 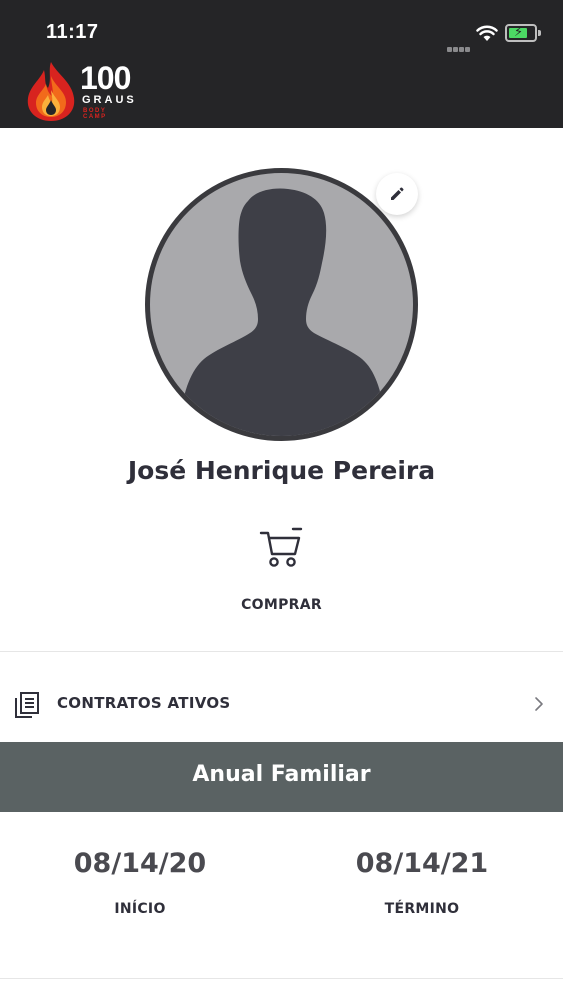 I want to click on battery-charging-icon: ⚡, so click(x=523, y=33).